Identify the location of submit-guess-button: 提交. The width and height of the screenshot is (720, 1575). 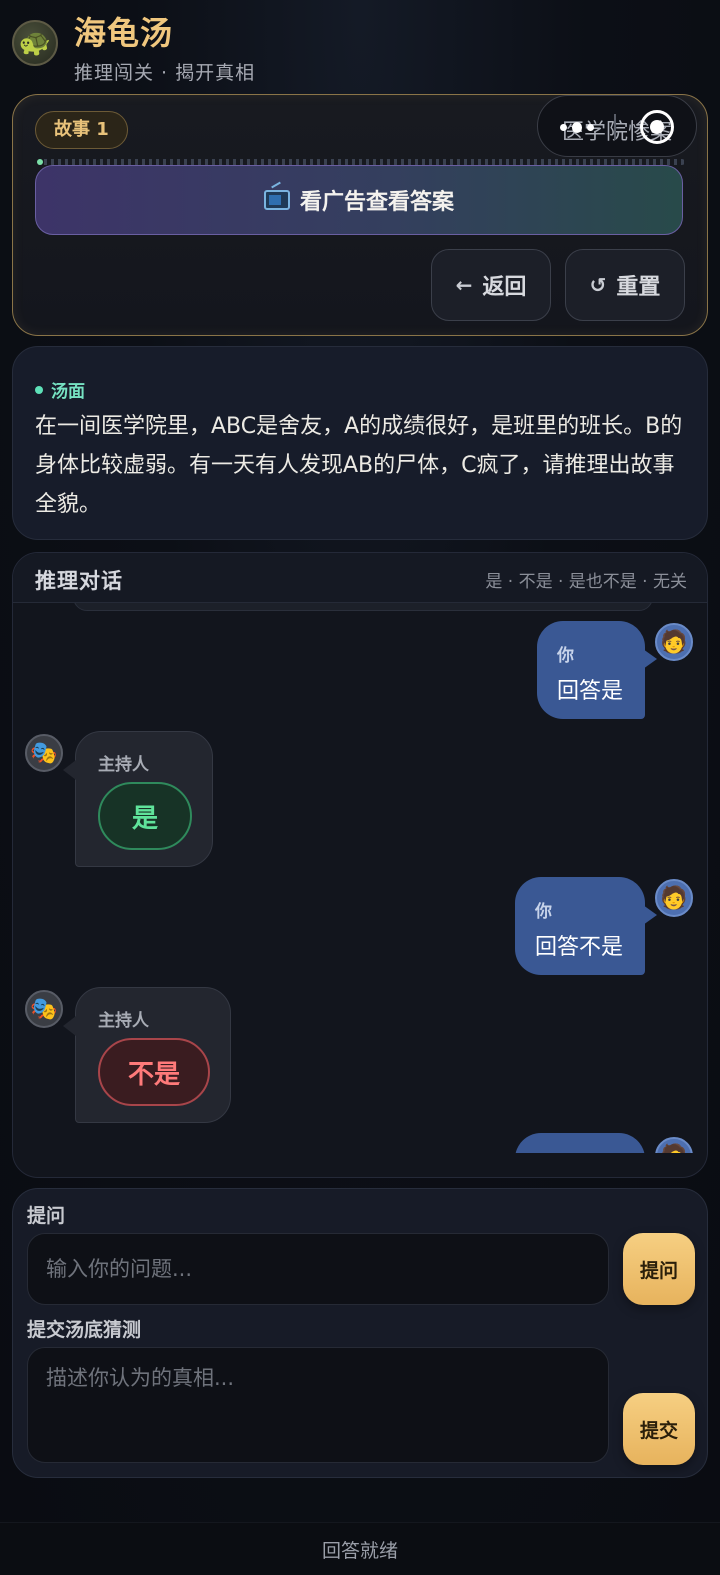
(659, 1429).